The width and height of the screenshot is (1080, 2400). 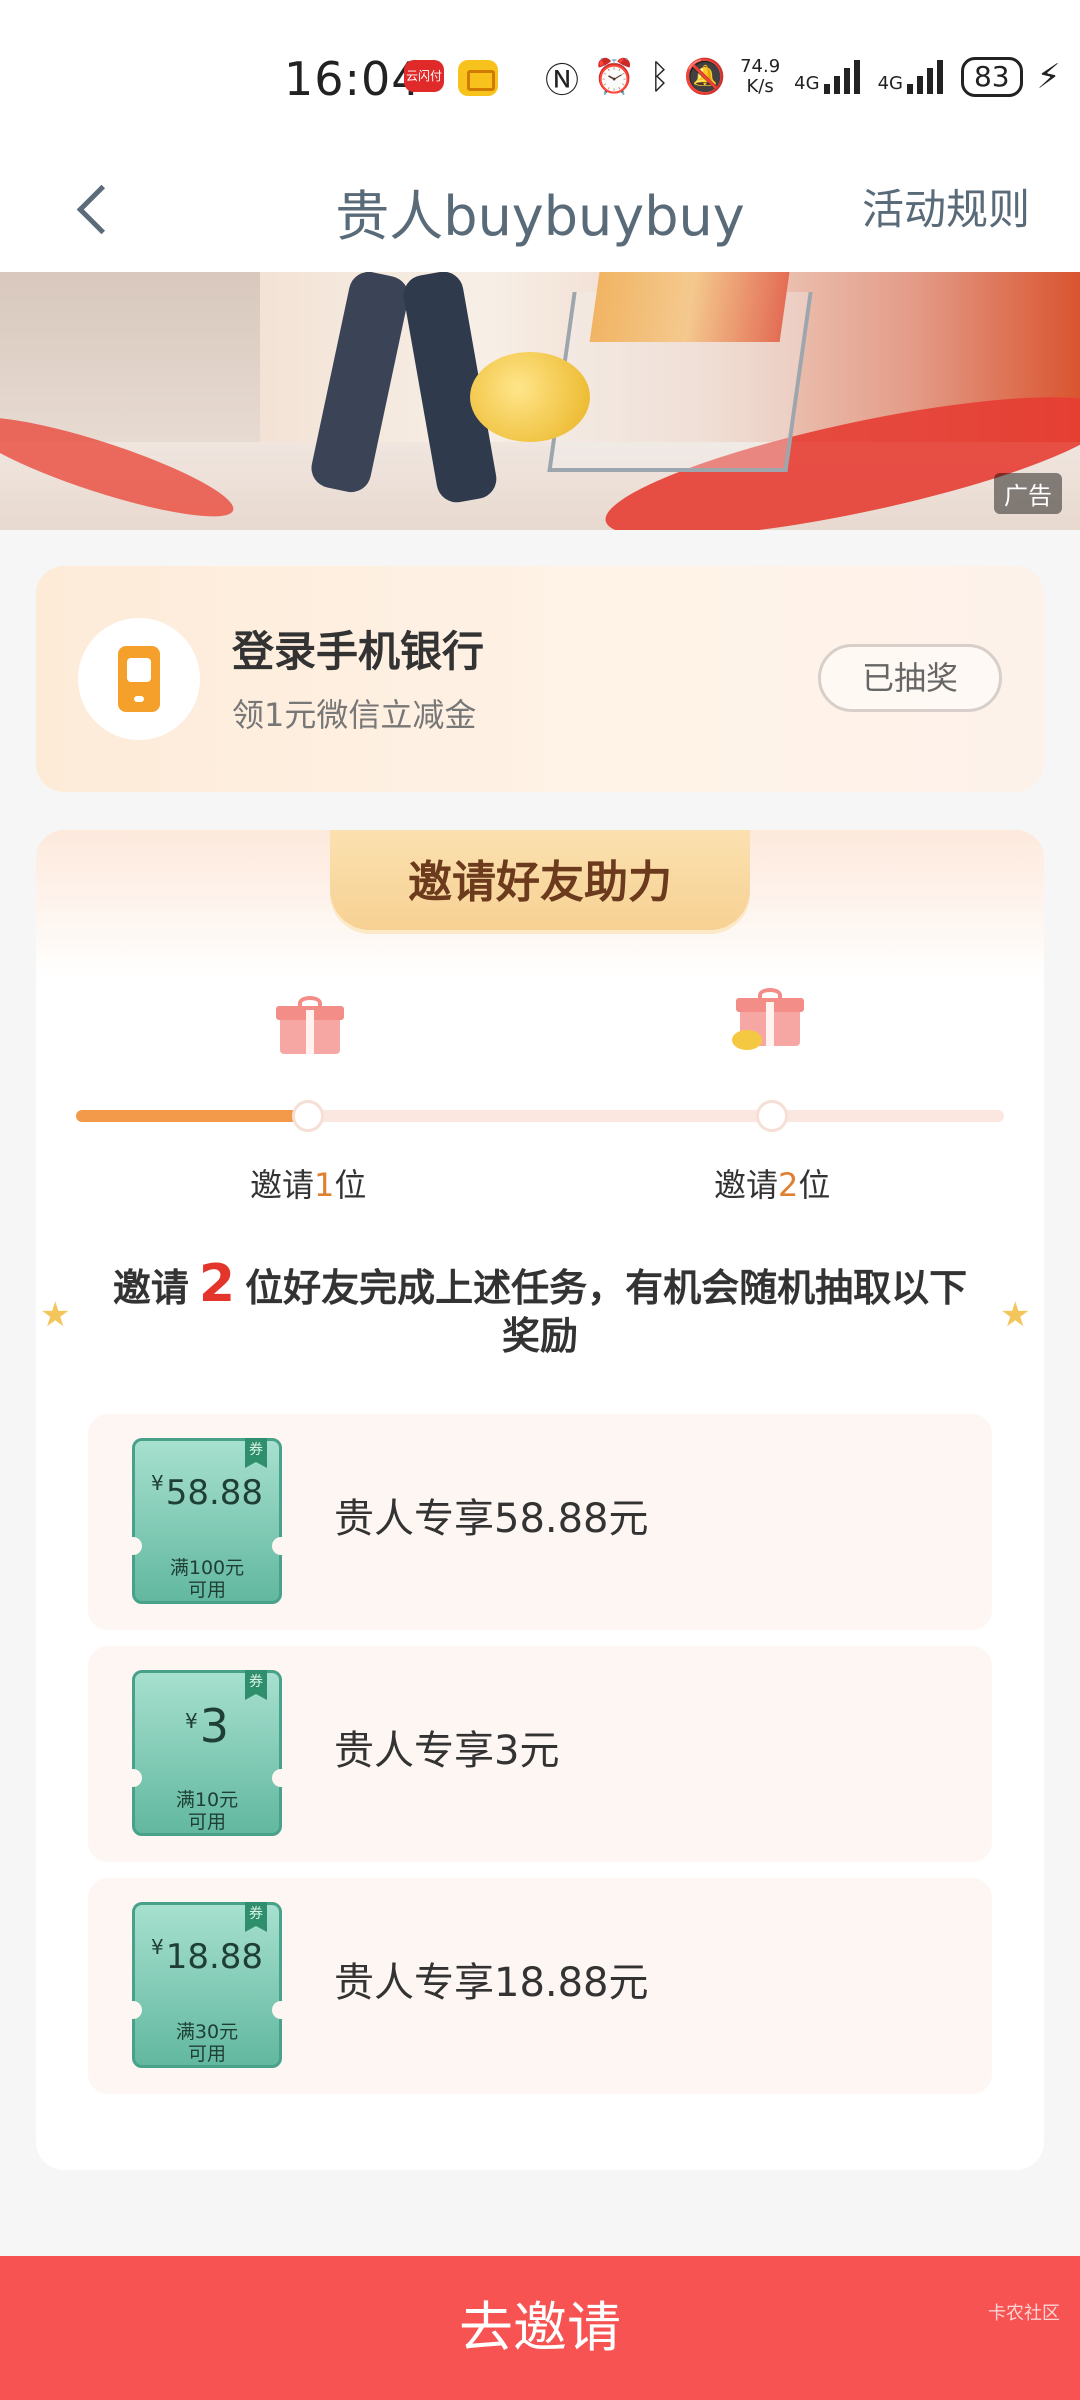 I want to click on task-title: 登录手机银行, so click(x=358, y=651).